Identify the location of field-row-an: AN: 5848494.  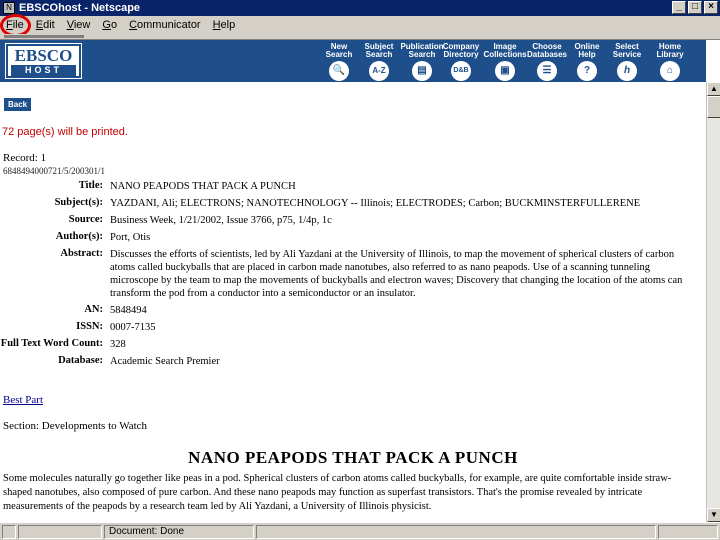
(115, 310).